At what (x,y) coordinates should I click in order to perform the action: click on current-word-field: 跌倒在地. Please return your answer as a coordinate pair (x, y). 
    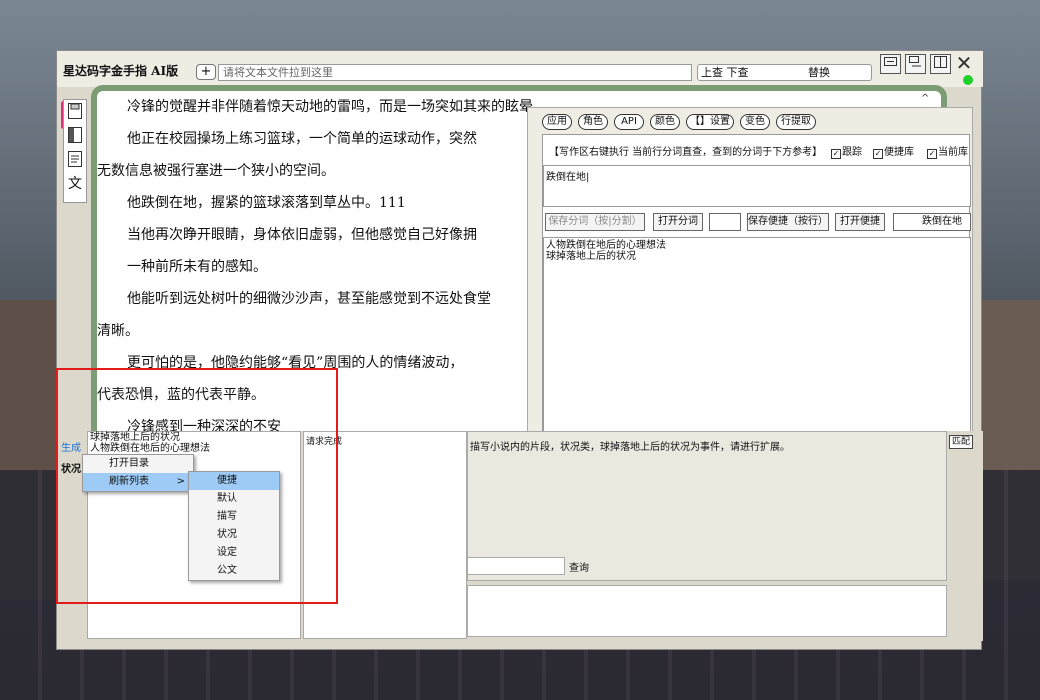
    Looking at the image, I should click on (932, 222).